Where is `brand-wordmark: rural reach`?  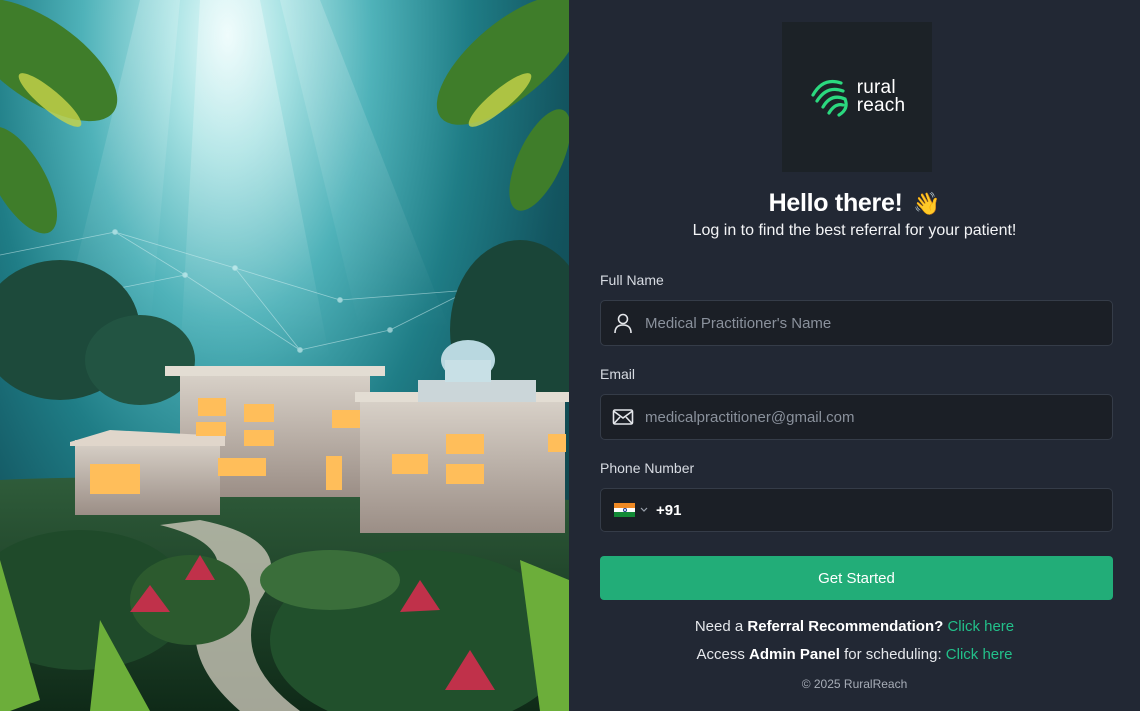 brand-wordmark: rural reach is located at coordinates (881, 97).